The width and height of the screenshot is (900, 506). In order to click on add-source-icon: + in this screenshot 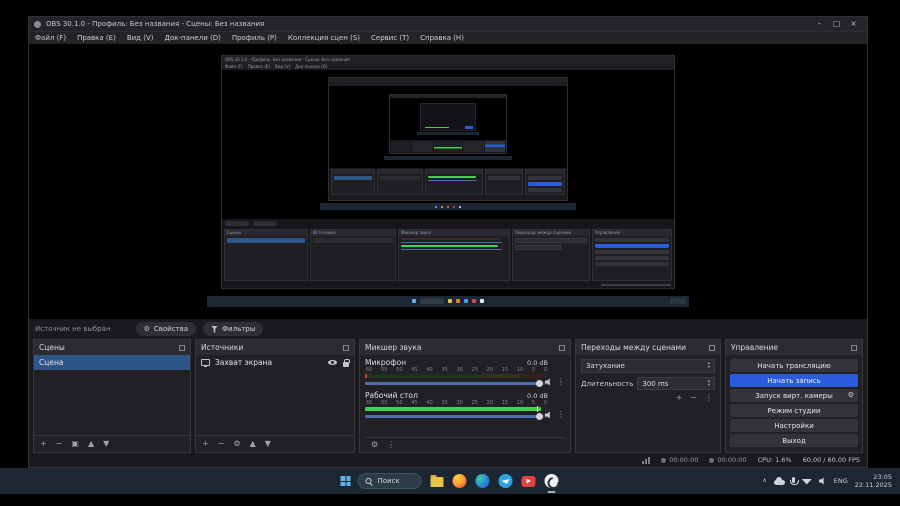, I will do `click(205, 444)`.